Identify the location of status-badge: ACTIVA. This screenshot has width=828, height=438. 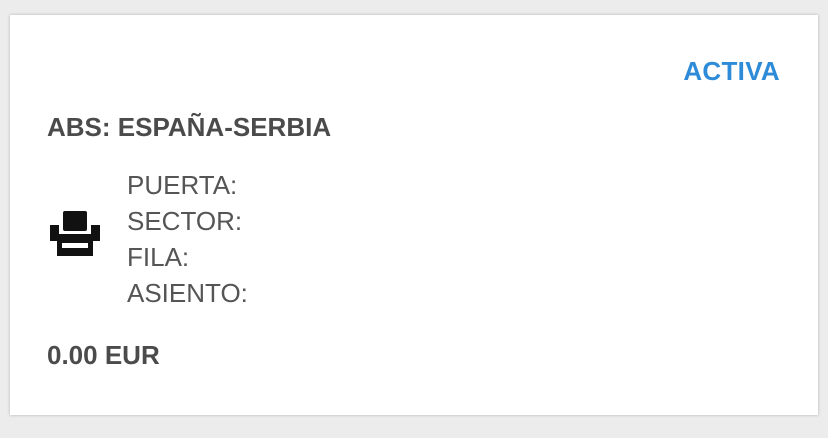
(731, 71).